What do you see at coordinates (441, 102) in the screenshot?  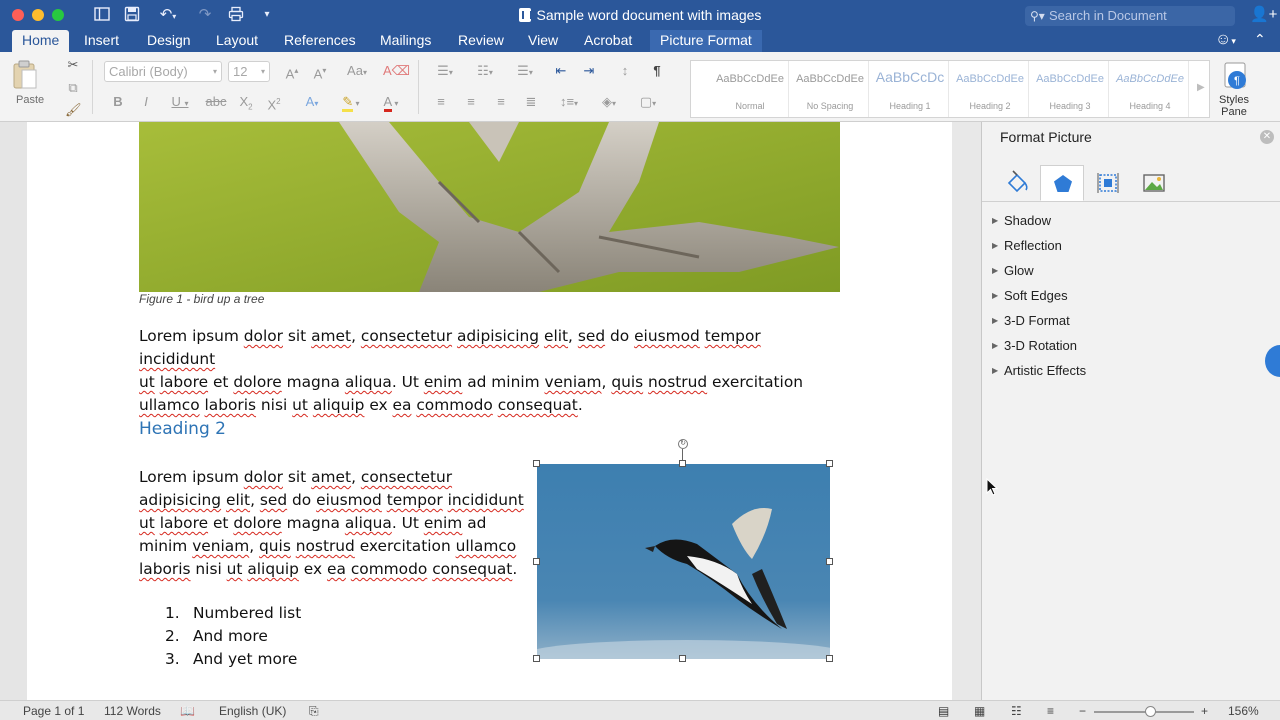 I see `align-left-icon: ≡` at bounding box center [441, 102].